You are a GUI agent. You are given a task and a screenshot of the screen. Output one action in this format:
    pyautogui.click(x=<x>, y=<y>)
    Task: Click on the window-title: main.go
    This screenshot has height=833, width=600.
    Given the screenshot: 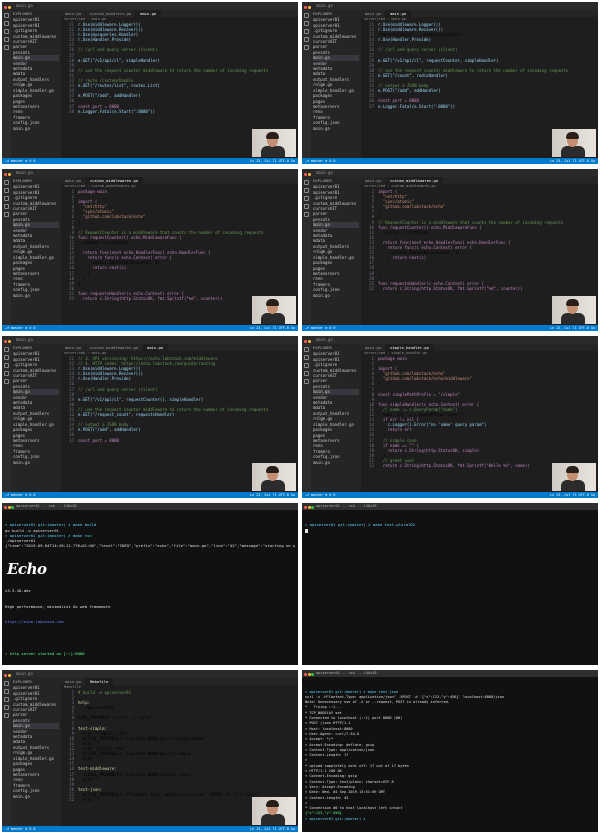 What is the action you would take?
    pyautogui.click(x=24, y=172)
    